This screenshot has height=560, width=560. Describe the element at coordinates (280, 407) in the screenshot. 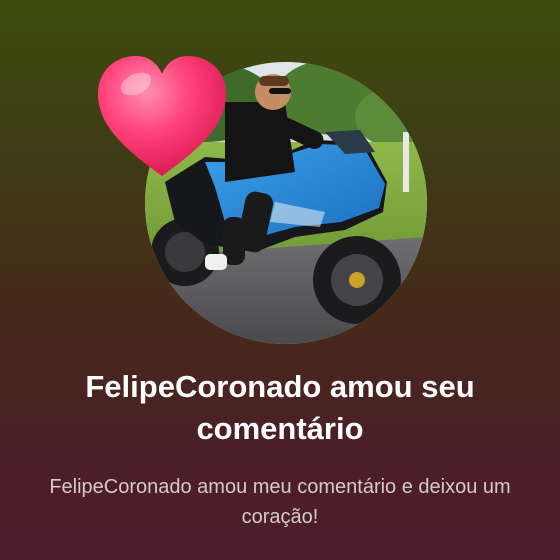

I see `notification-title: FelipeCoronado amou seu comentário` at that location.